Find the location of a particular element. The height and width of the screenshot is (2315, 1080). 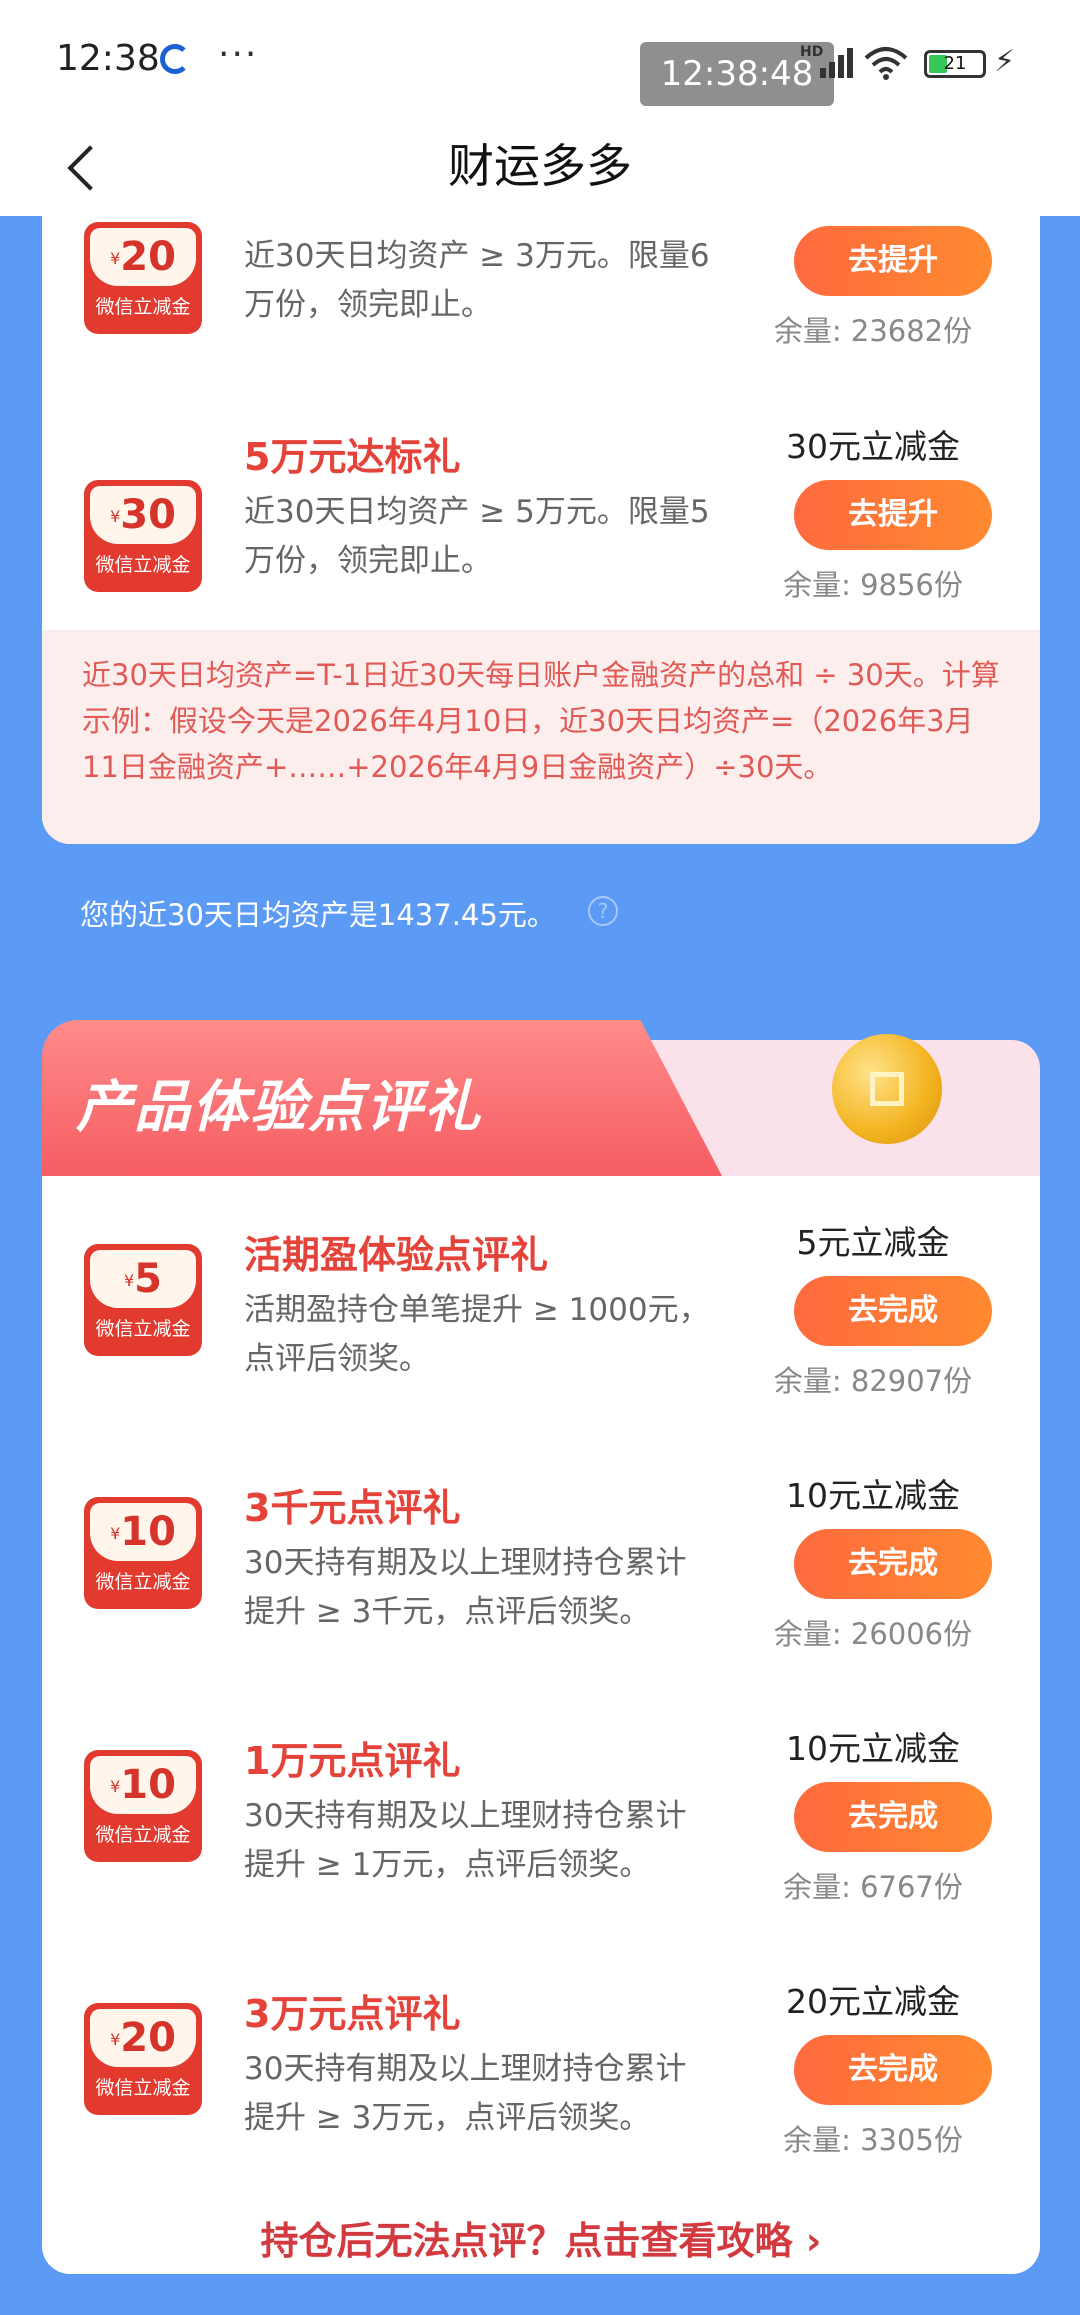

coupon-amount: 5 is located at coordinates (148, 1279).